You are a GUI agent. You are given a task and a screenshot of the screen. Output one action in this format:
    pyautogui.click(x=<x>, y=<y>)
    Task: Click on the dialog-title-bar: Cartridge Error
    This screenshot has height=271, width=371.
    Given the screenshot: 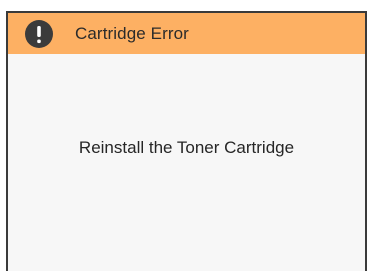 What is the action you would take?
    pyautogui.click(x=186, y=33)
    